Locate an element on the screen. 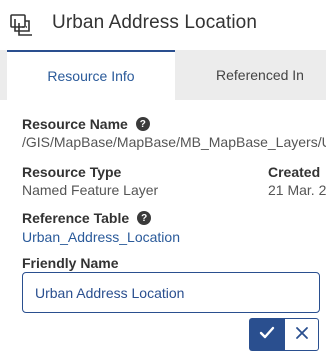  panel-header: Urban Address Location is located at coordinates (163, 25).